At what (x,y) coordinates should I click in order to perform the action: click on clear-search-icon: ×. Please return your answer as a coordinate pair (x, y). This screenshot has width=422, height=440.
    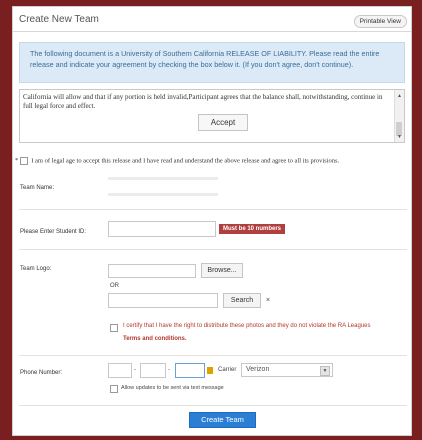
    Looking at the image, I should click on (268, 300).